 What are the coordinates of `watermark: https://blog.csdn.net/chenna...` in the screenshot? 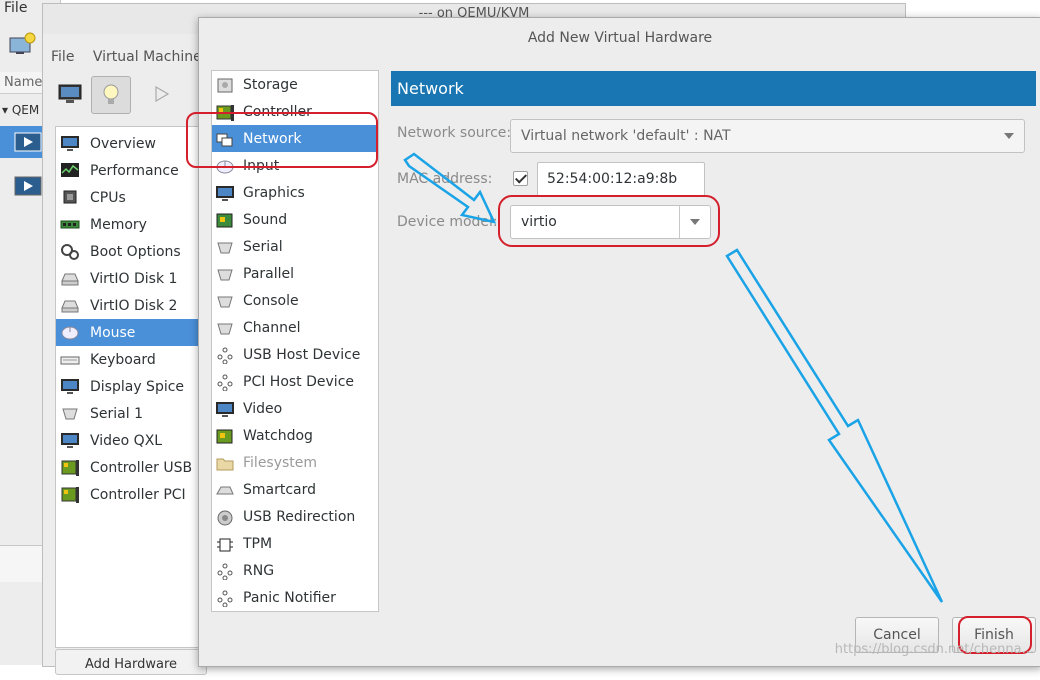 It's located at (934, 649).